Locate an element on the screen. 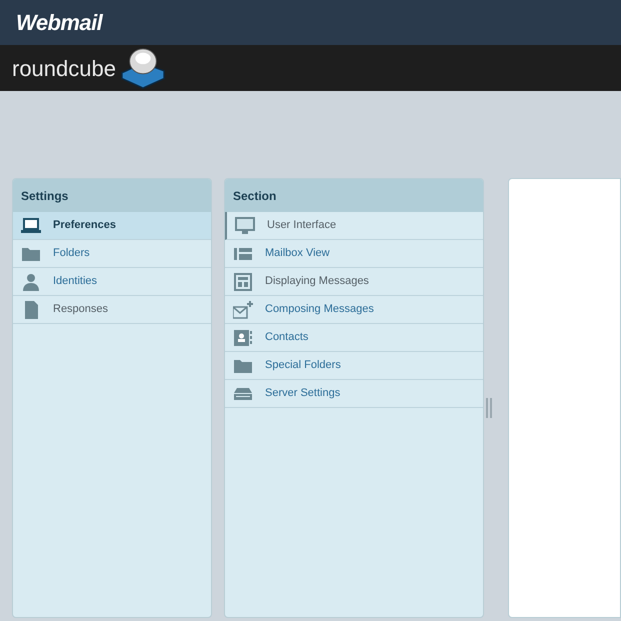 This screenshot has width=621, height=621. list-item: Preferences is located at coordinates (112, 226).